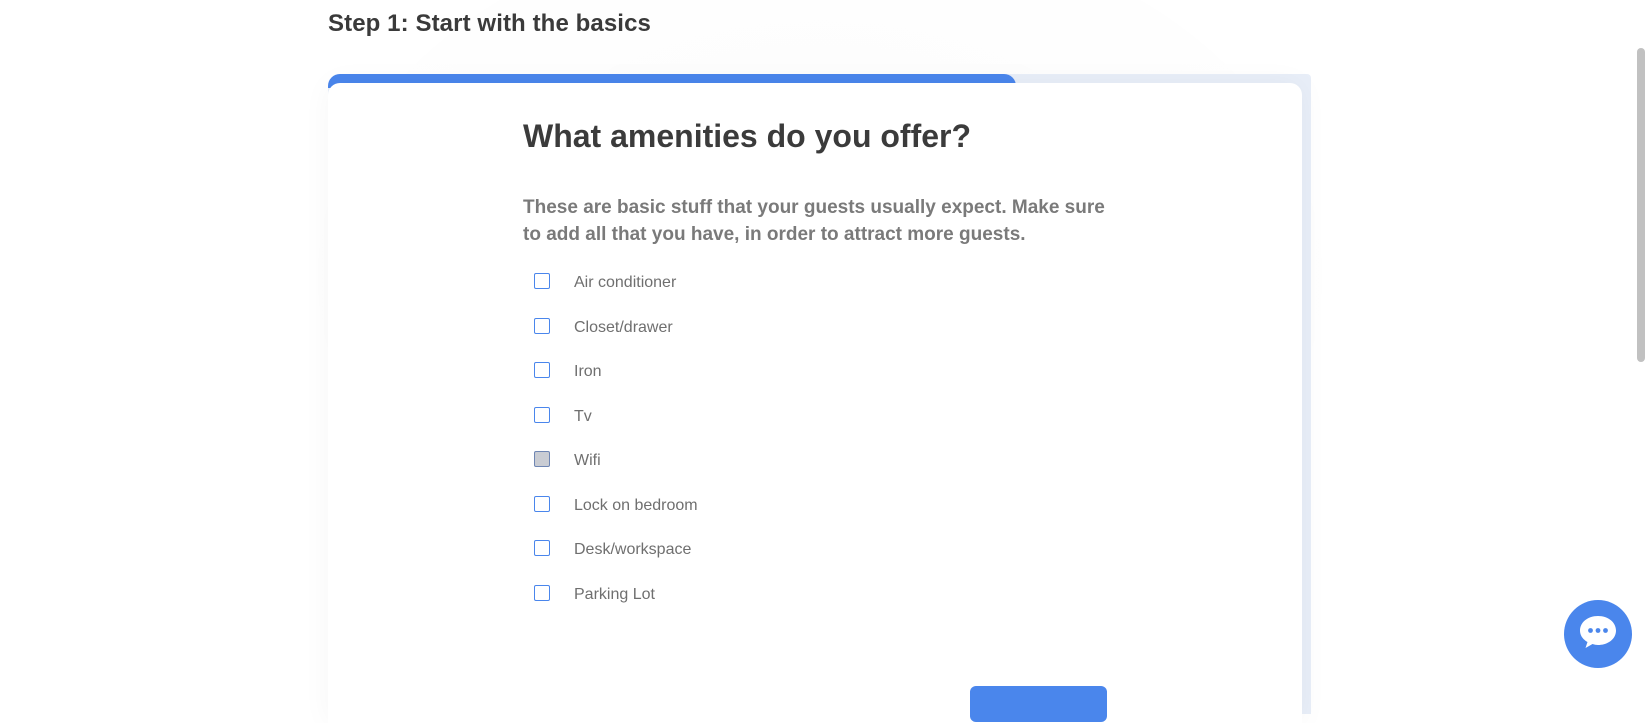 Image resolution: width=1648 pixels, height=723 pixels. I want to click on amenity-item-air-conditioner: Air conditioner, so click(616, 294).